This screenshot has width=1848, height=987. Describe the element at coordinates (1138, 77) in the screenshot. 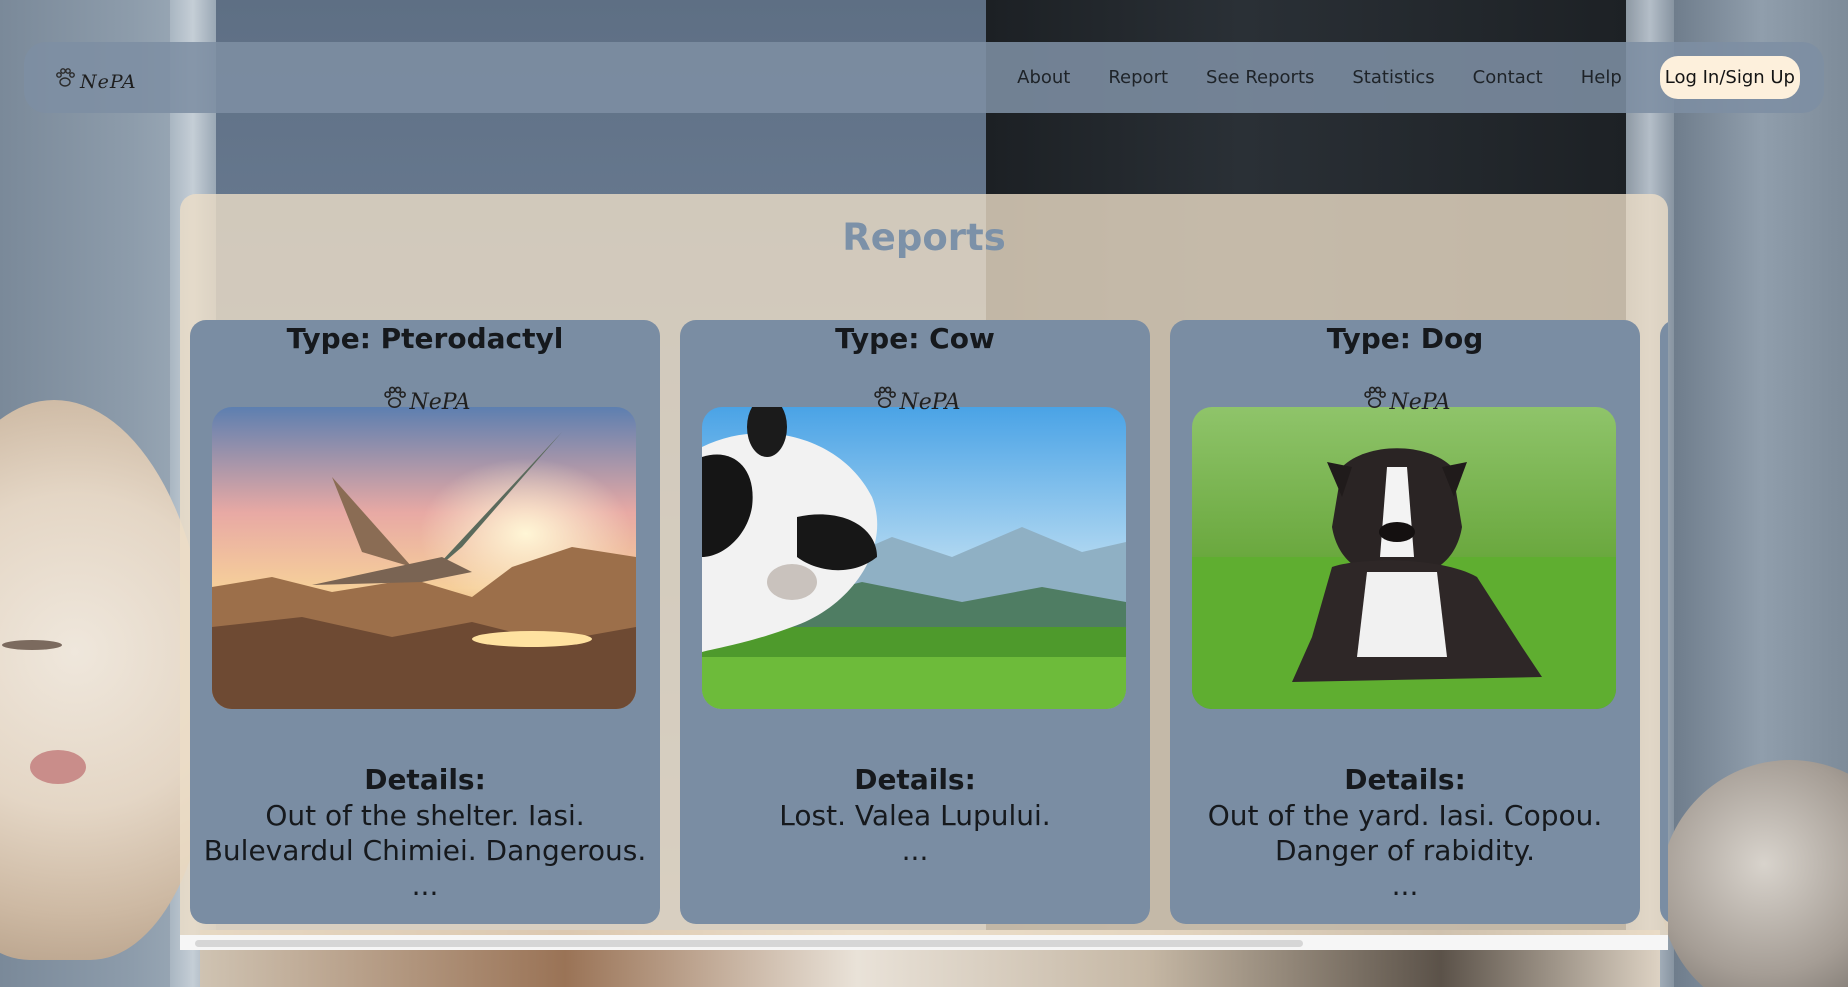

I see `nav-report: Report` at that location.